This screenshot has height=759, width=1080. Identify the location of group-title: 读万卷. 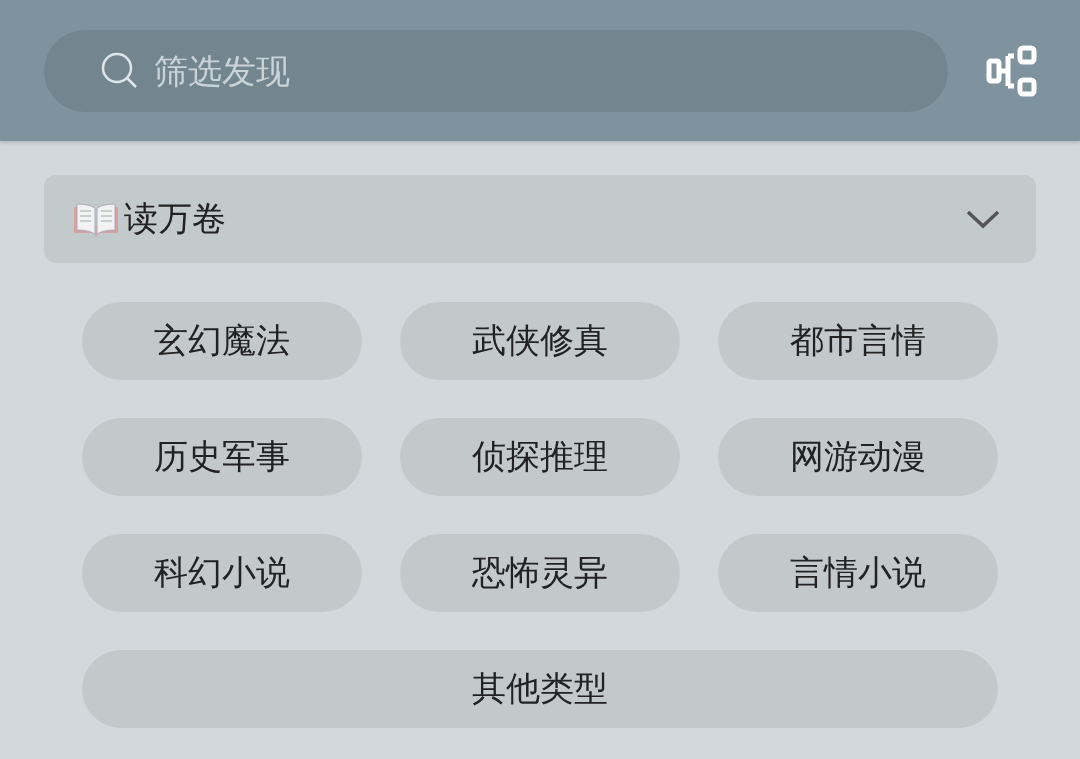
(175, 218).